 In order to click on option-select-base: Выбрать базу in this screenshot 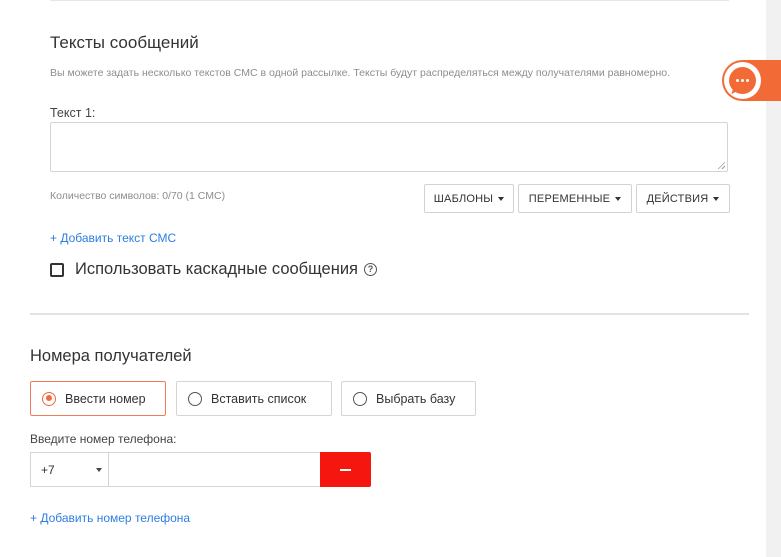, I will do `click(408, 398)`.